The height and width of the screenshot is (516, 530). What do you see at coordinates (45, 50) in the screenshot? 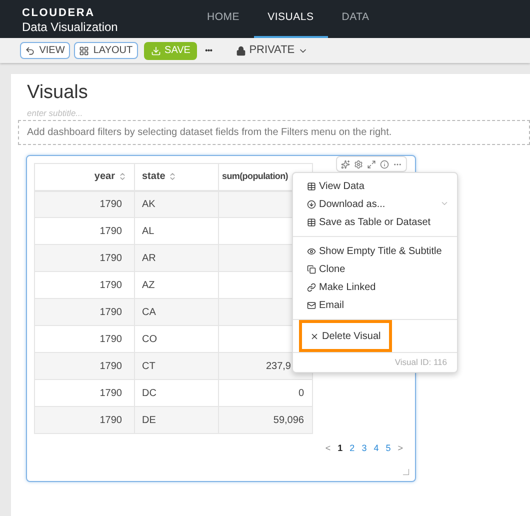
I see `view-button: VIEW` at bounding box center [45, 50].